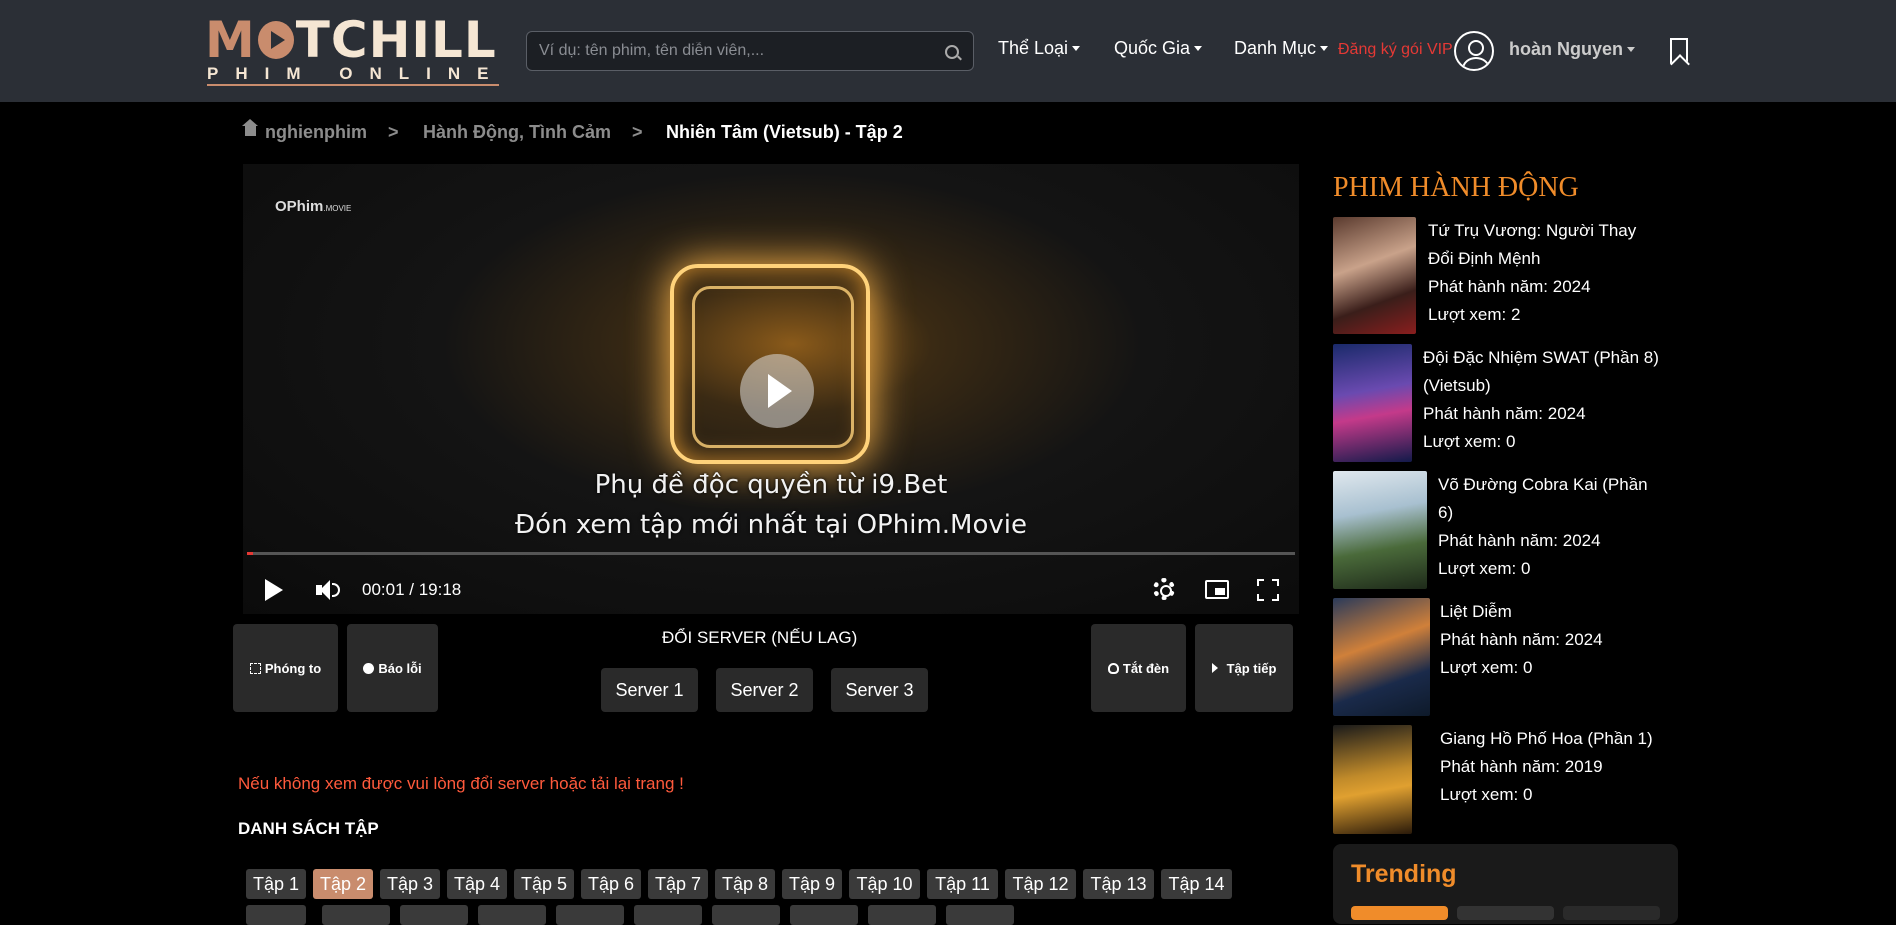  I want to click on user-avatar-icon, so click(1474, 51).